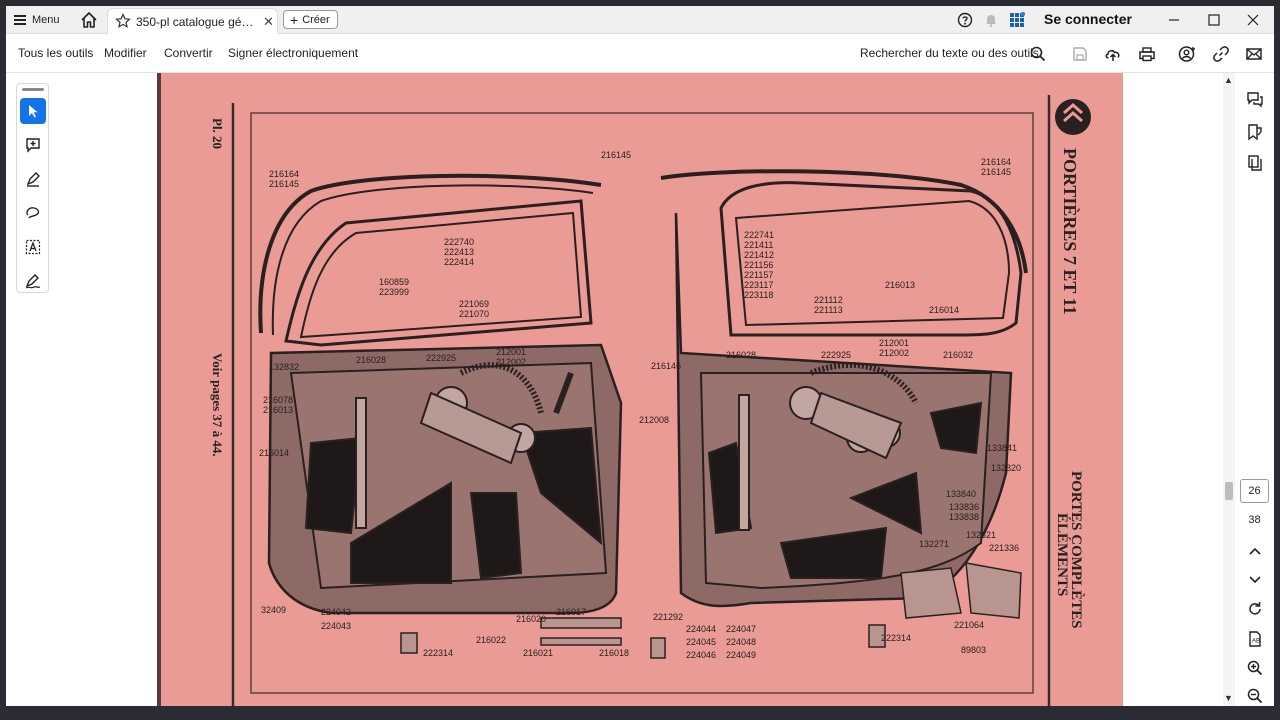  Describe the element at coordinates (758, 285) in the screenshot. I see `part-number-label: 223117` at that location.